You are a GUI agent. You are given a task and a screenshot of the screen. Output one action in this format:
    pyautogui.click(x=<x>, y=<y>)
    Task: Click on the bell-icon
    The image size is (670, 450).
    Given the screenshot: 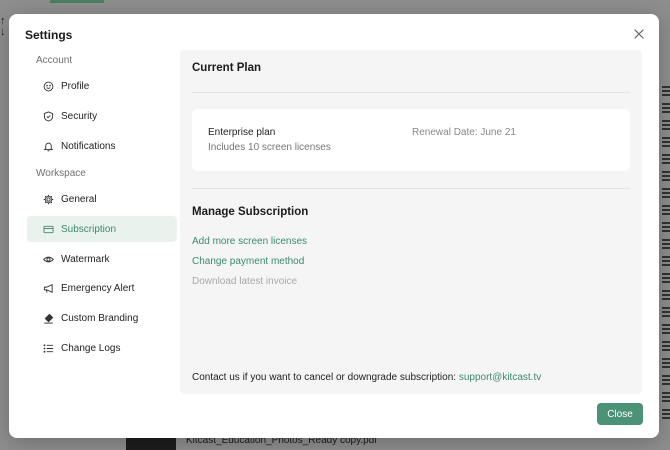 What is the action you would take?
    pyautogui.click(x=48, y=146)
    